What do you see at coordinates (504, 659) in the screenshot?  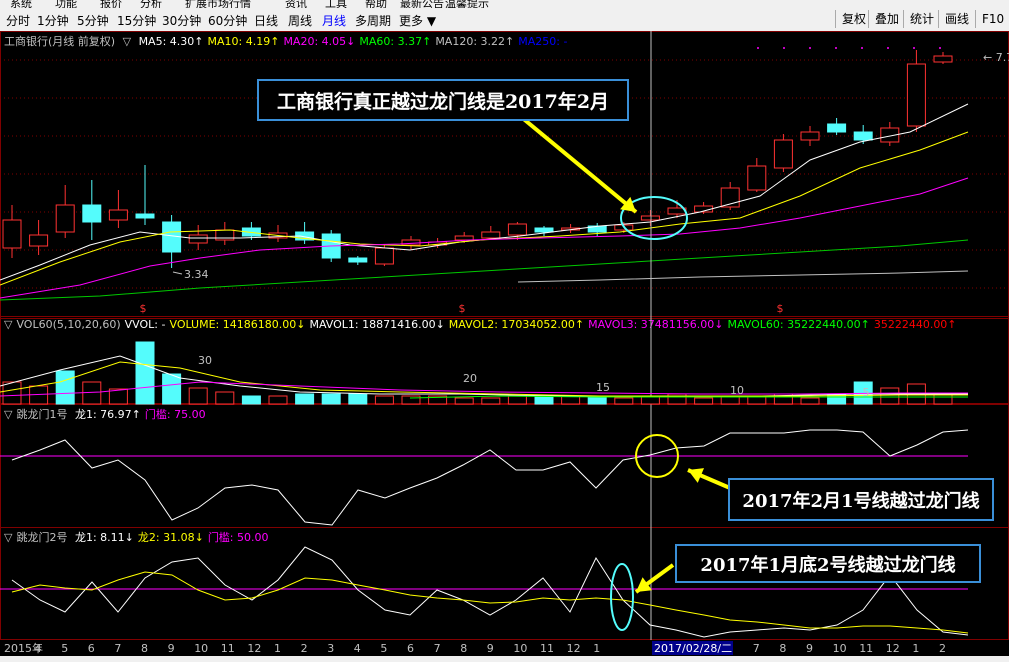 I see `status-bar` at bounding box center [504, 659].